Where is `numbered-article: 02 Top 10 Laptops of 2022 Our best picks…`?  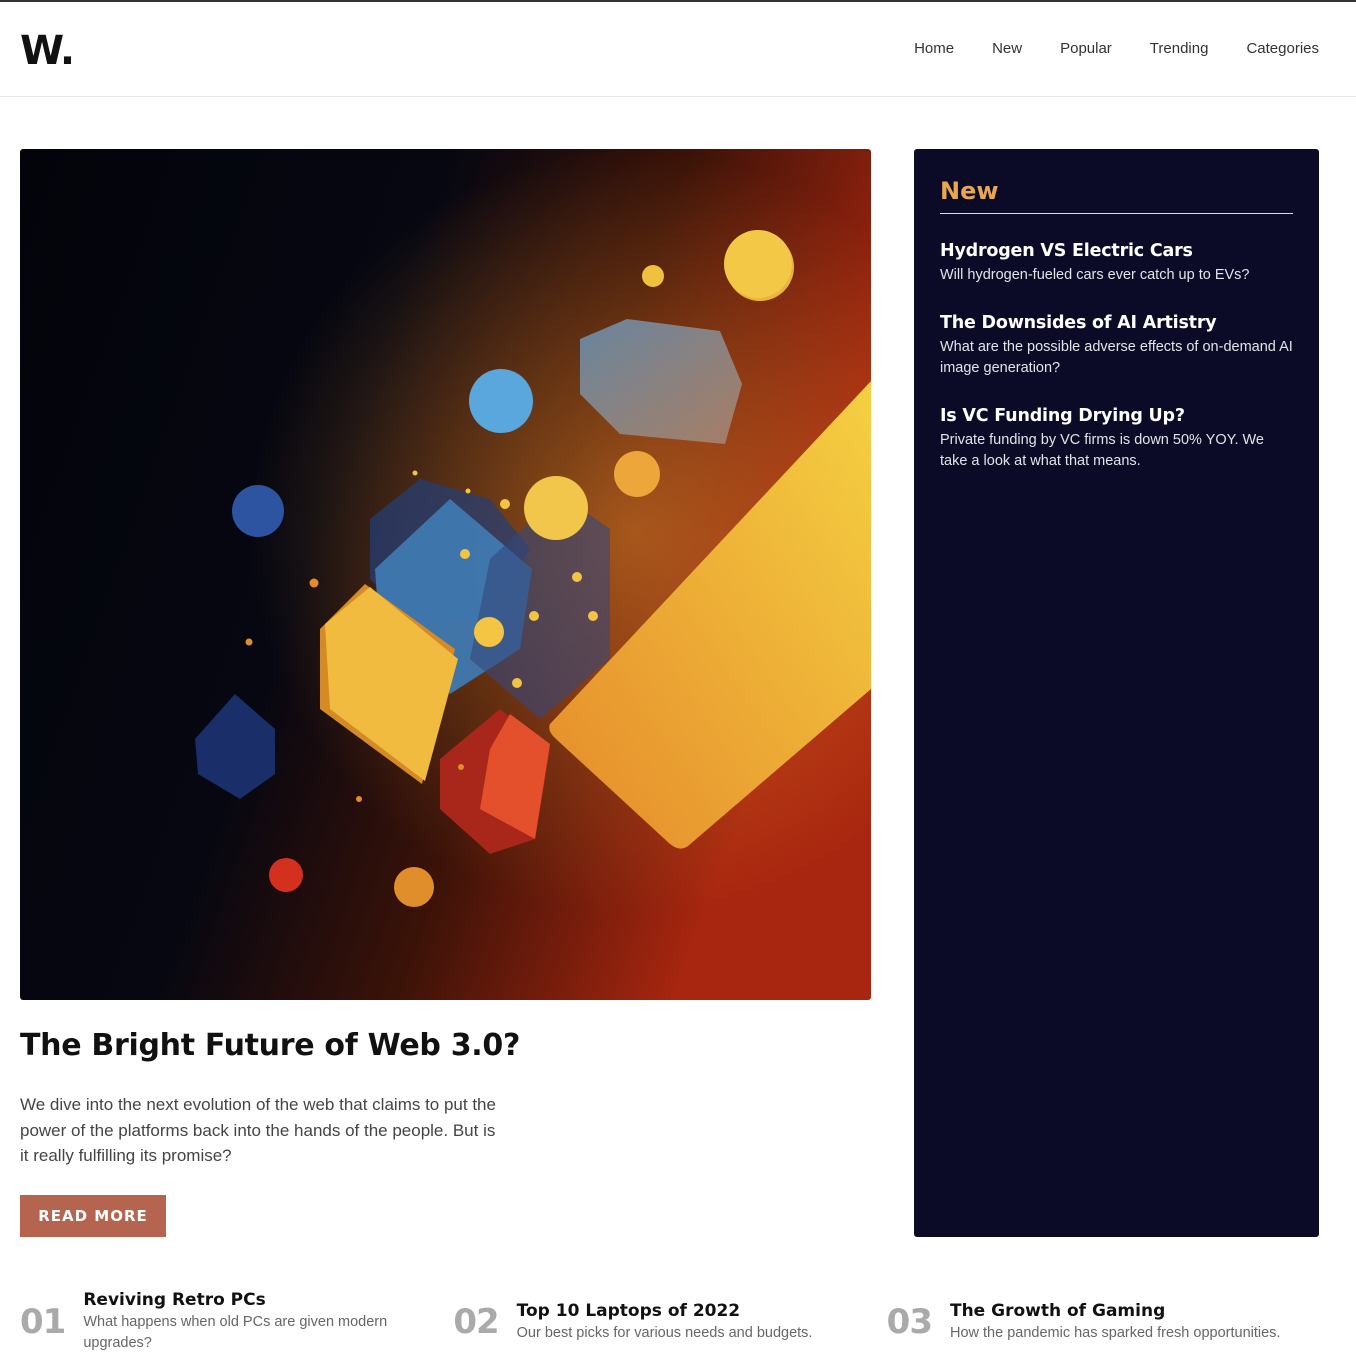
numbered-article: 02 Top 10 Laptops of 2022 Our best picks… is located at coordinates (669, 1322).